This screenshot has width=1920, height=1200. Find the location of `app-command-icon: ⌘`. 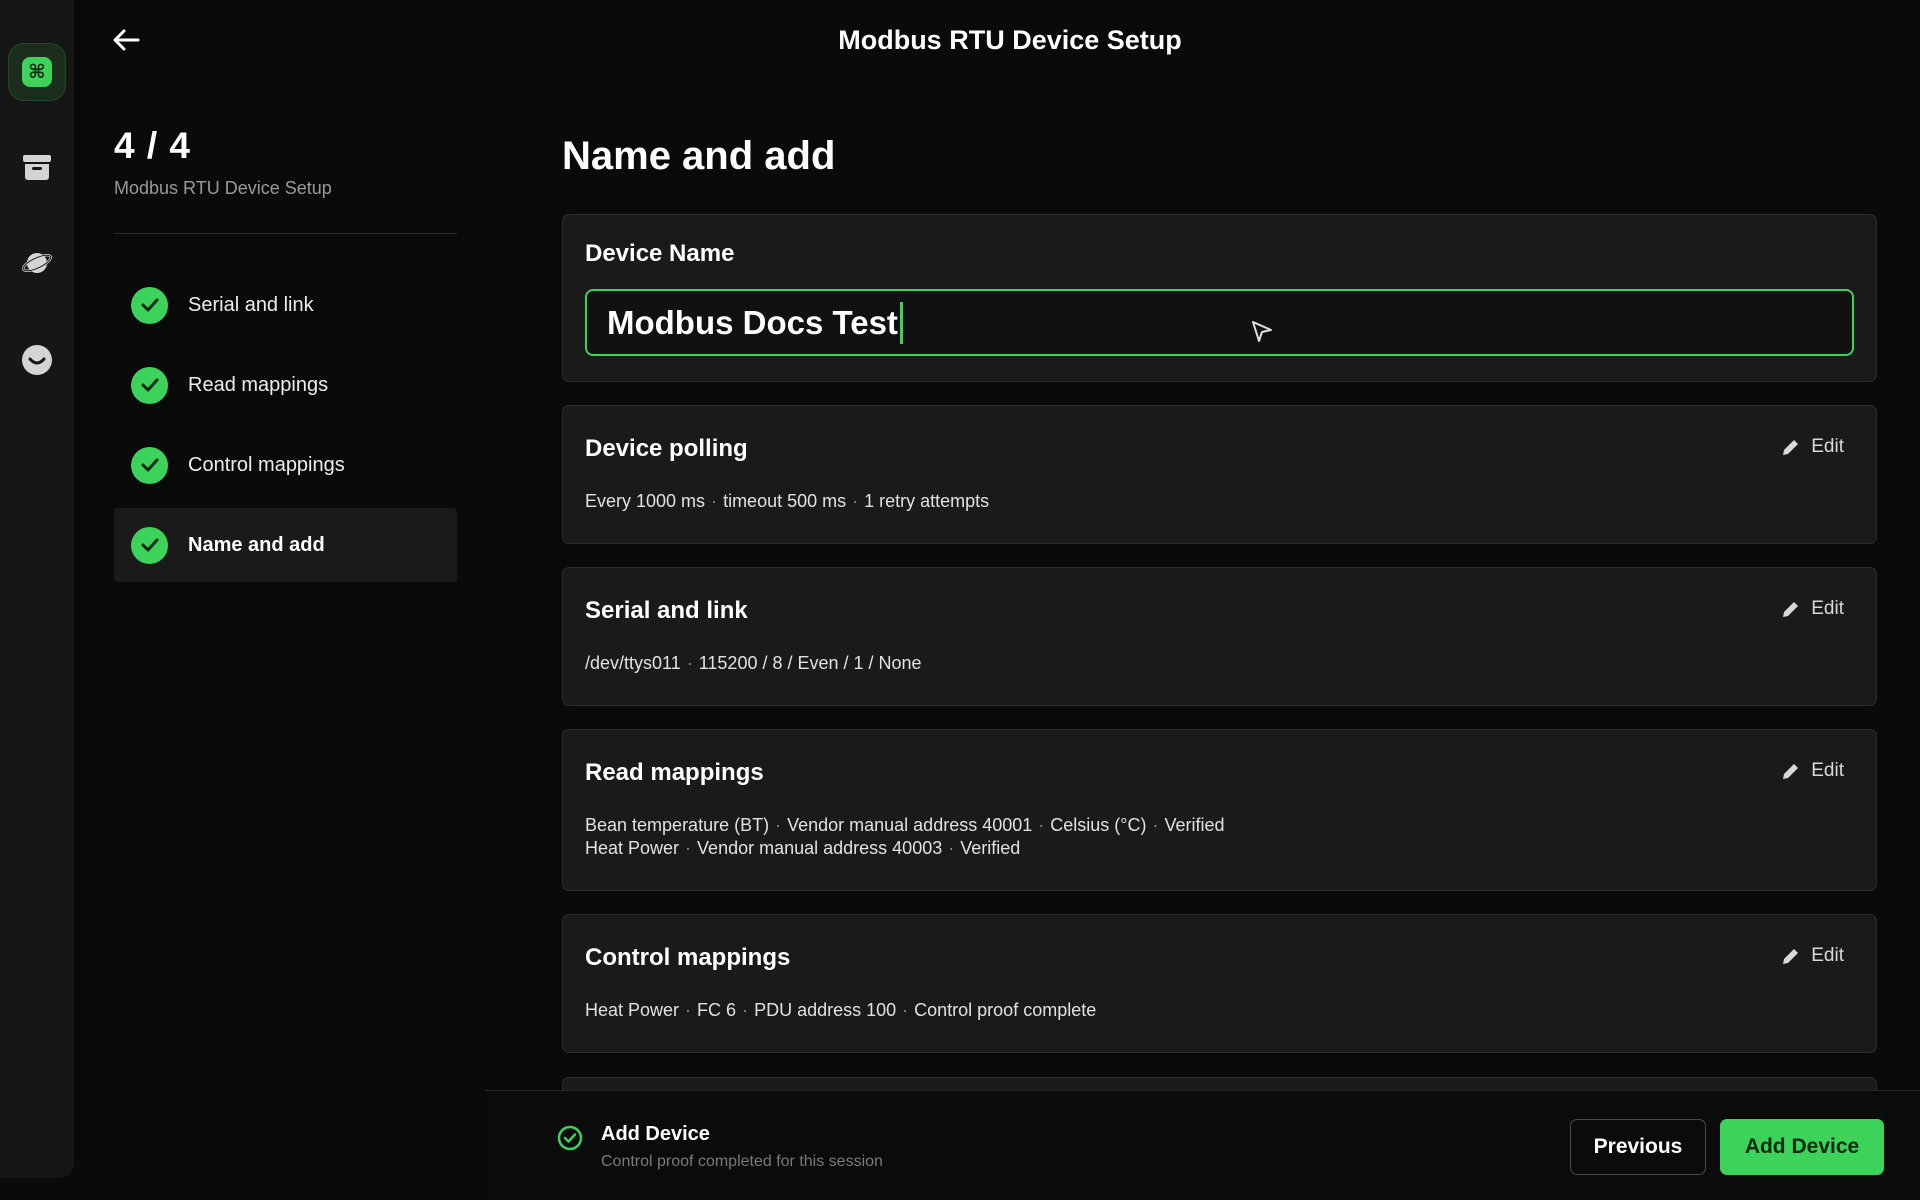

app-command-icon: ⌘ is located at coordinates (37, 72).